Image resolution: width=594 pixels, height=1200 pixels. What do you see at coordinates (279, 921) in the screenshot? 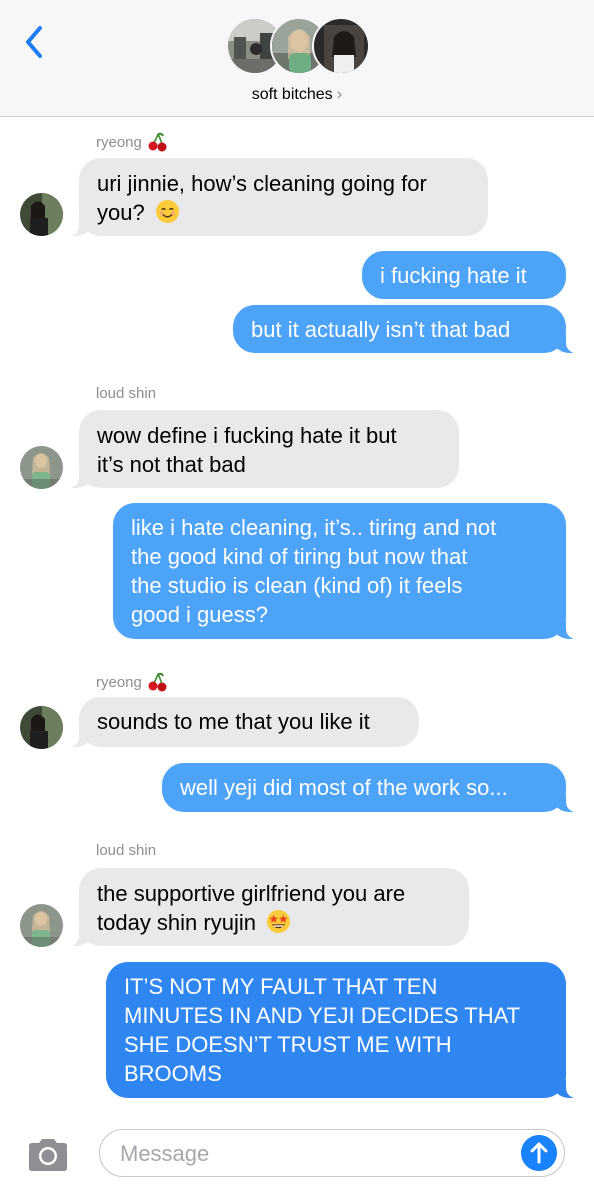
I see `star-struck-icon` at bounding box center [279, 921].